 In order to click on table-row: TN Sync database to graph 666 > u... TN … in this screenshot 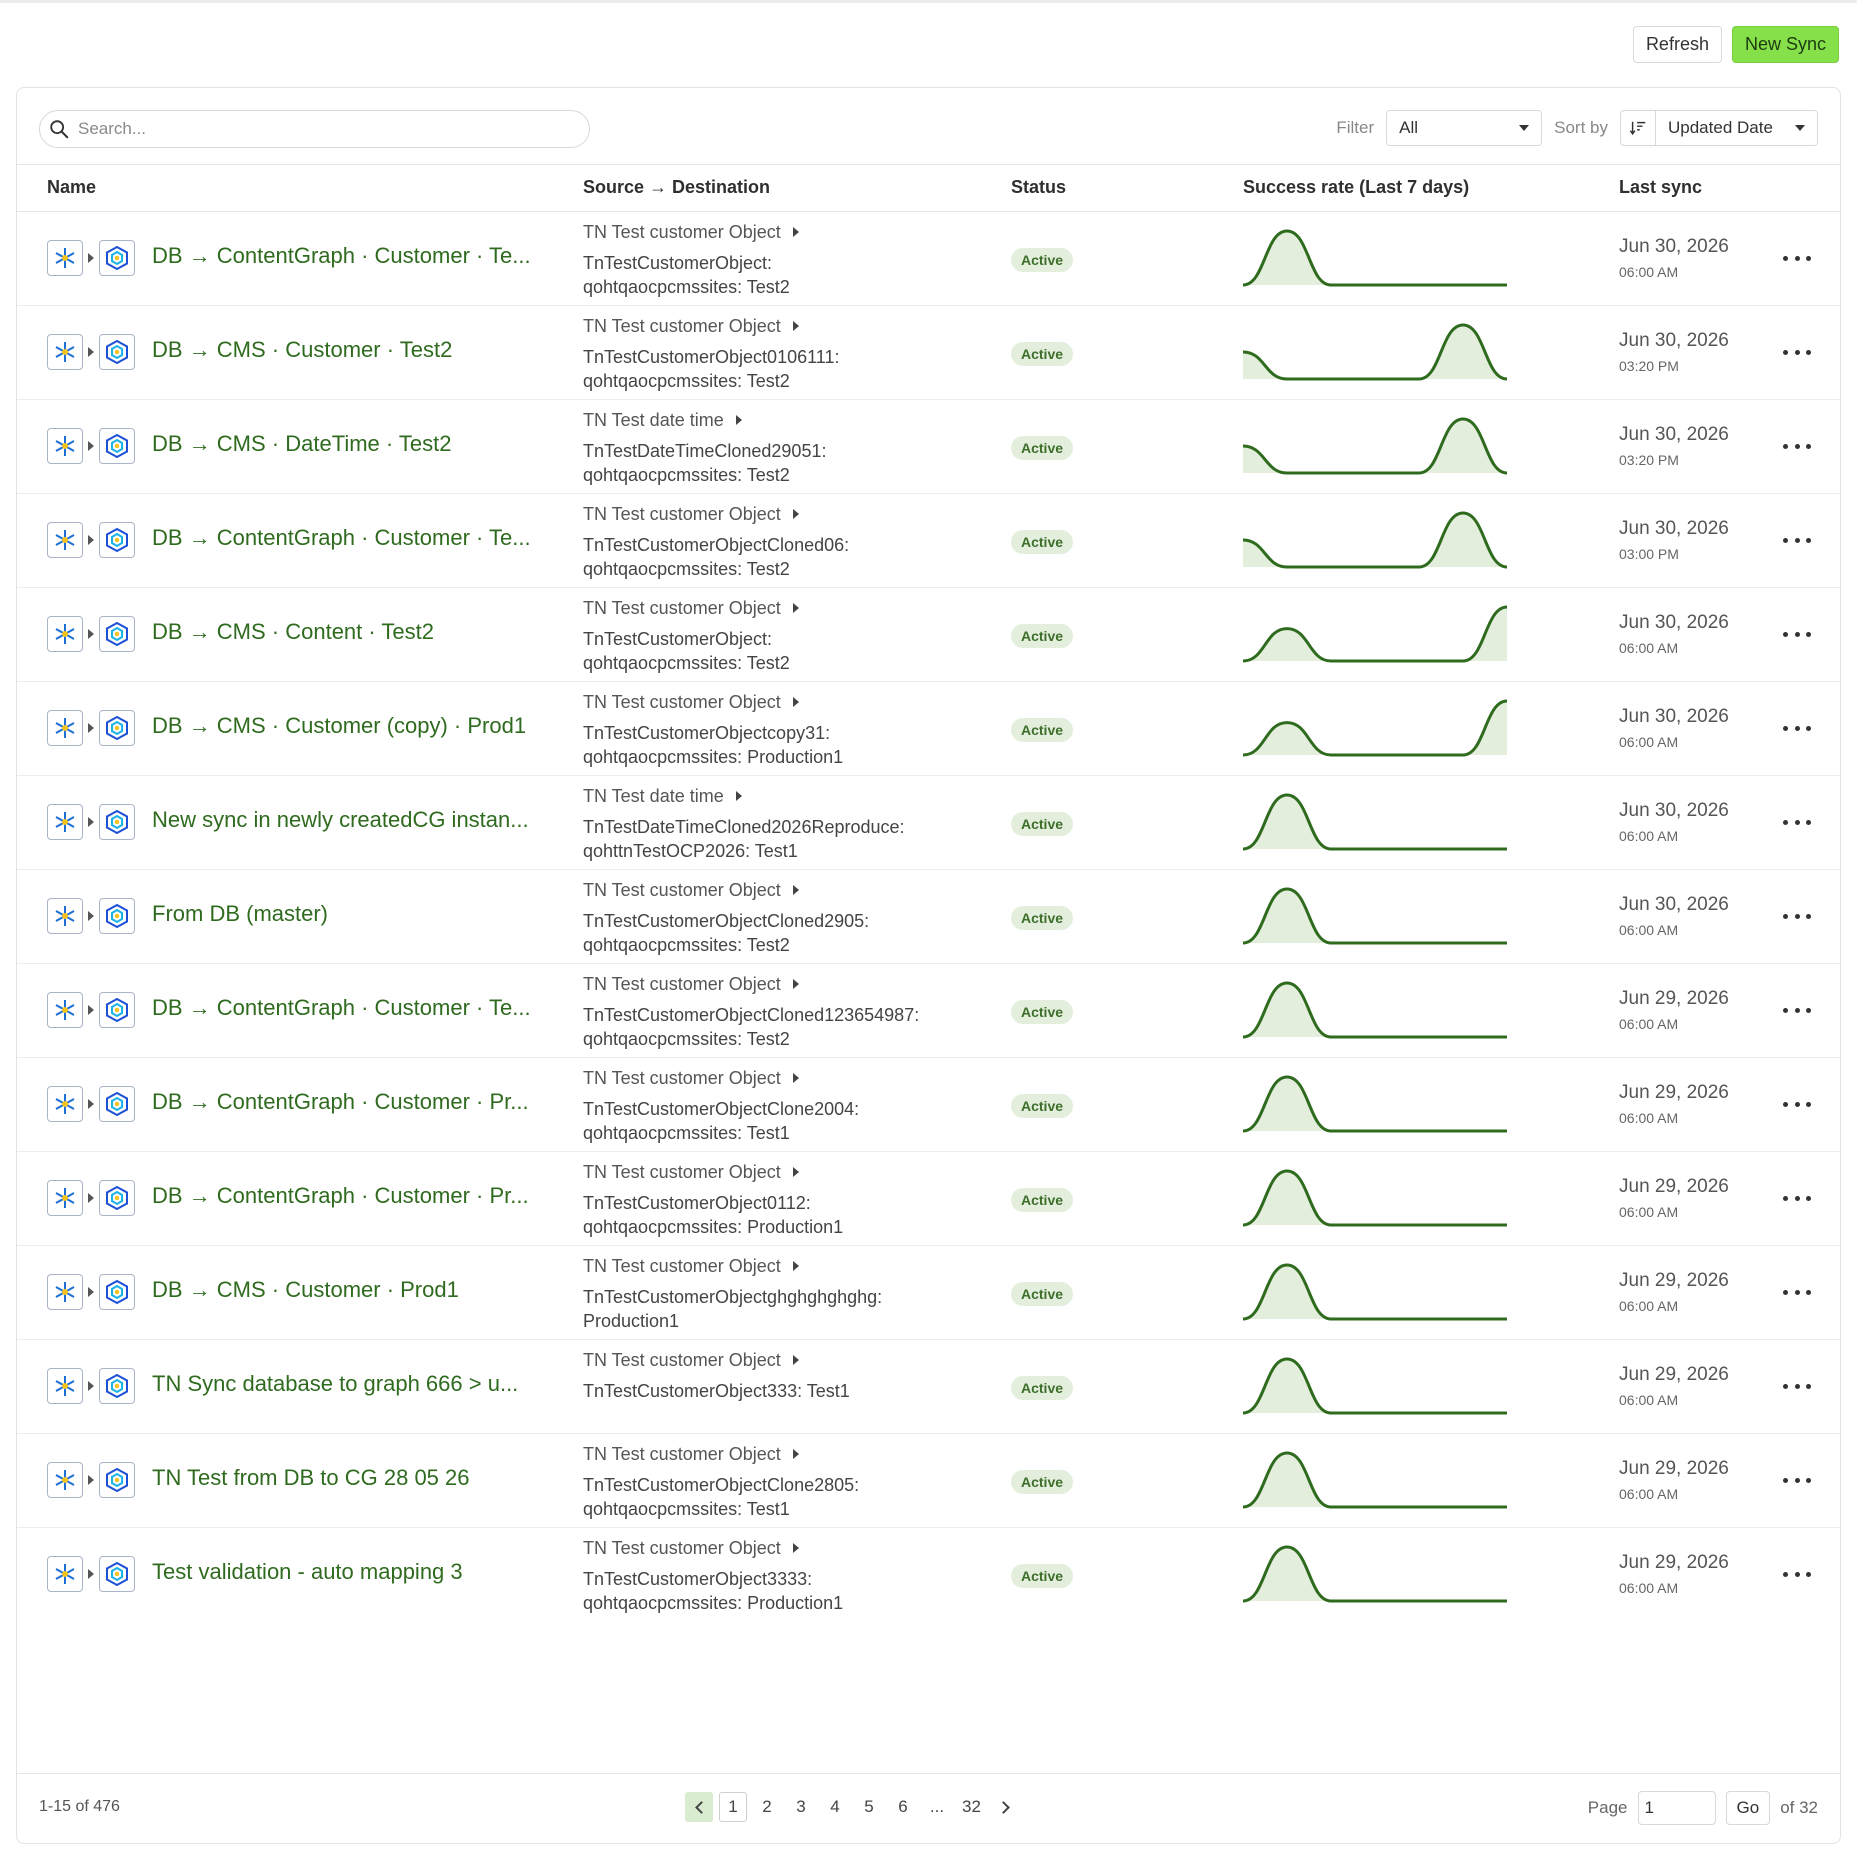, I will do `click(928, 1387)`.